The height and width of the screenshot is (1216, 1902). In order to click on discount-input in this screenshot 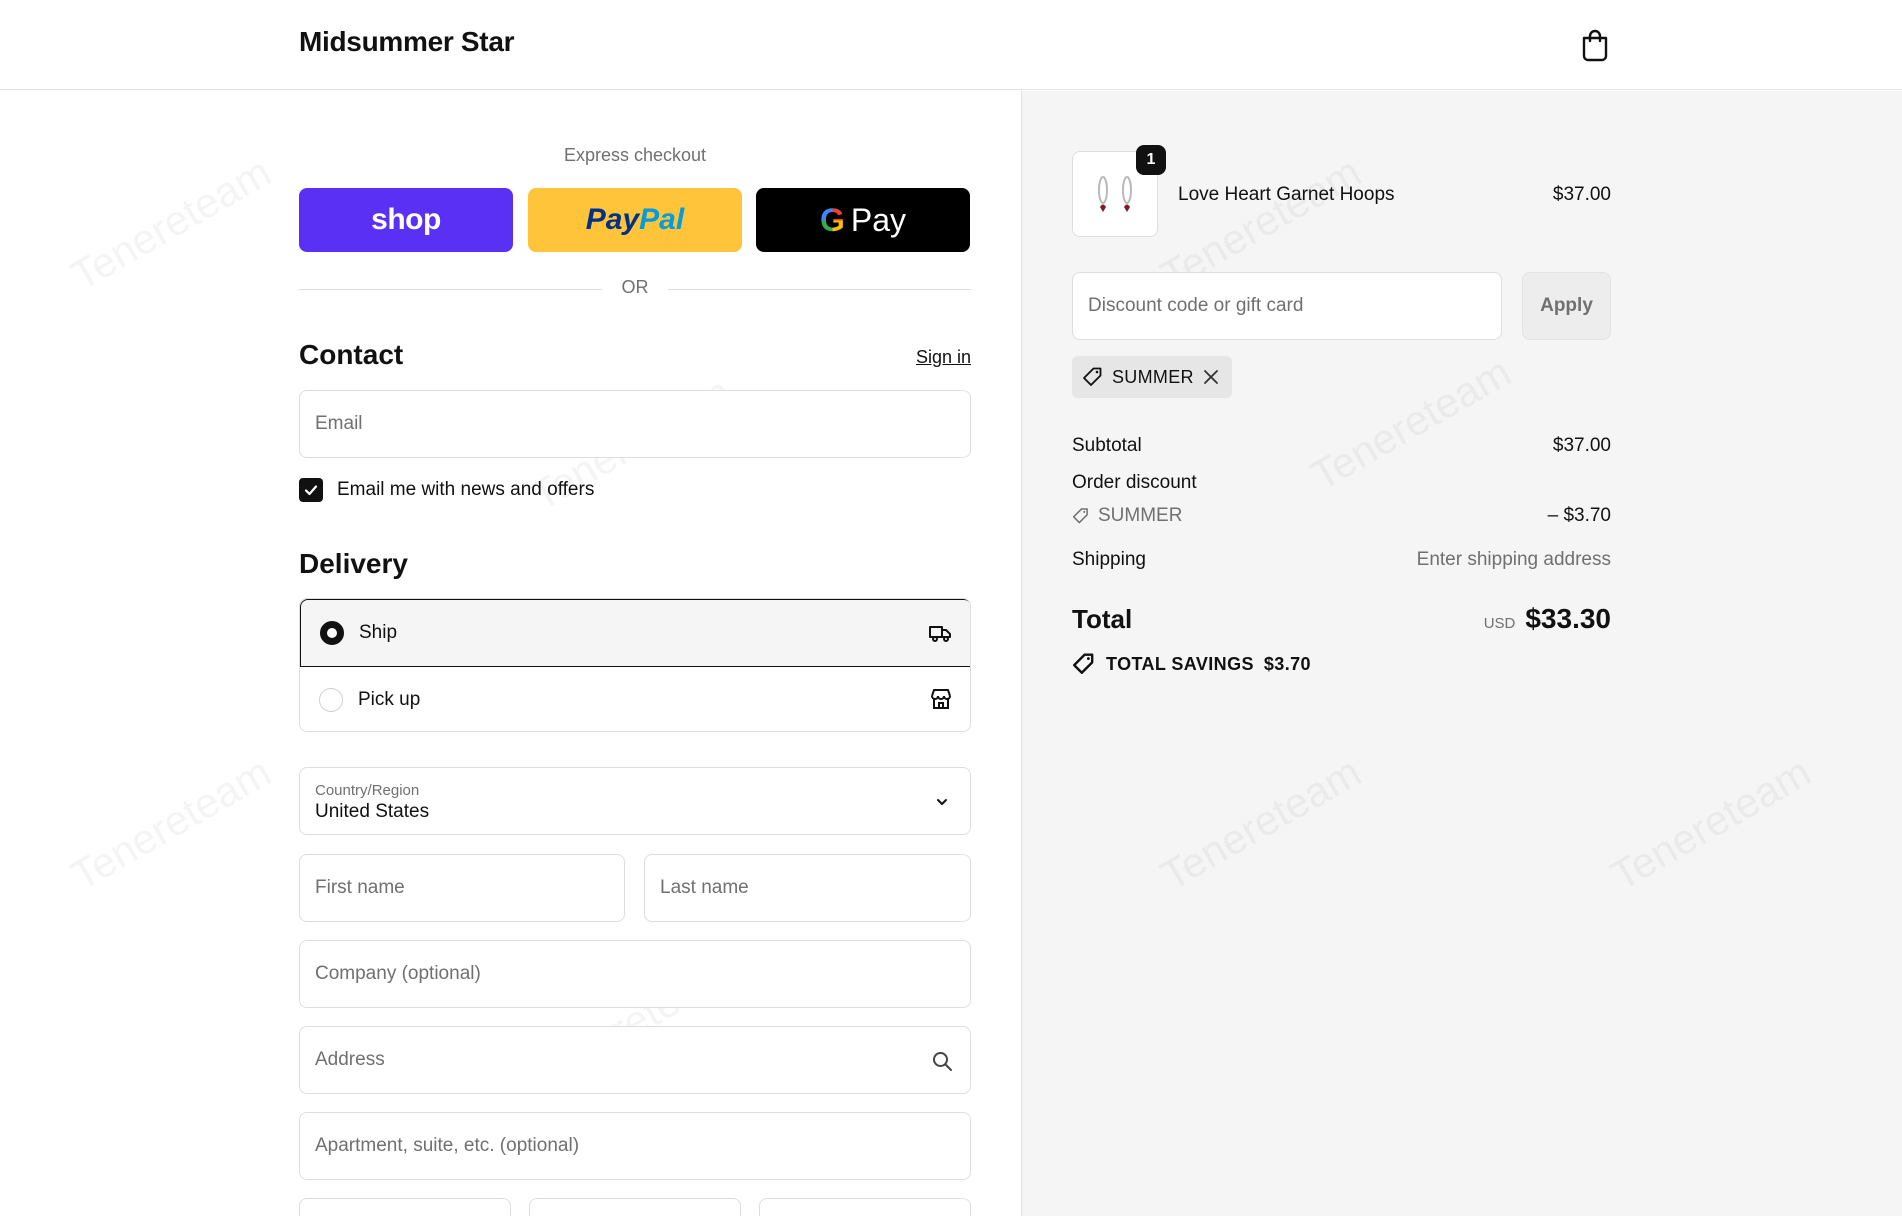, I will do `click(1287, 306)`.